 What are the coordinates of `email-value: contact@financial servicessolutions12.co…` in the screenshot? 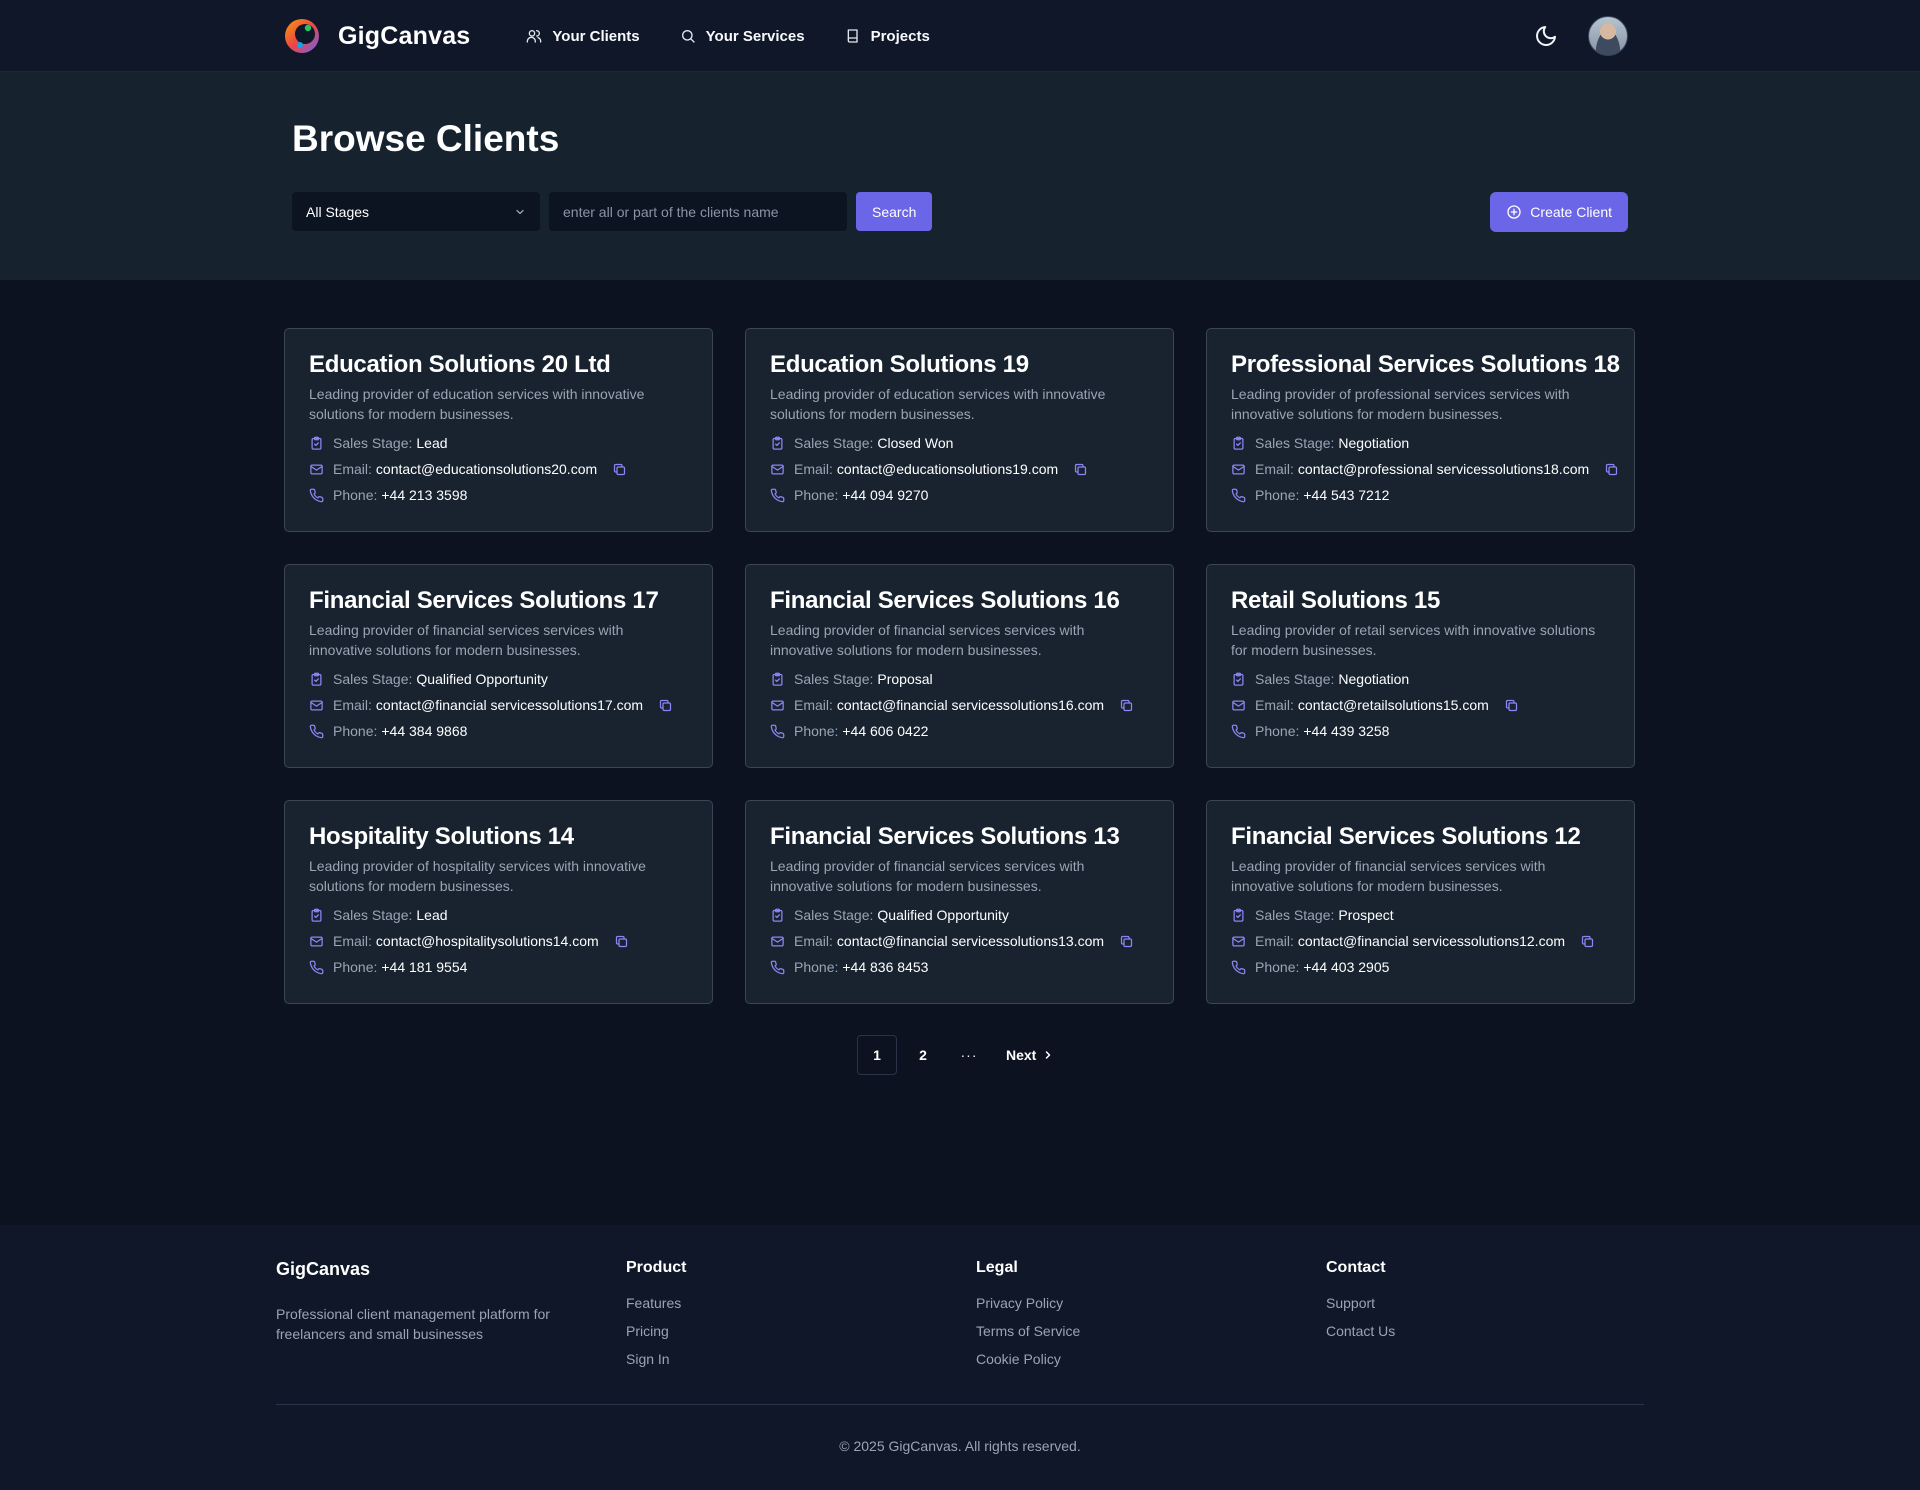 It's located at (1431, 941).